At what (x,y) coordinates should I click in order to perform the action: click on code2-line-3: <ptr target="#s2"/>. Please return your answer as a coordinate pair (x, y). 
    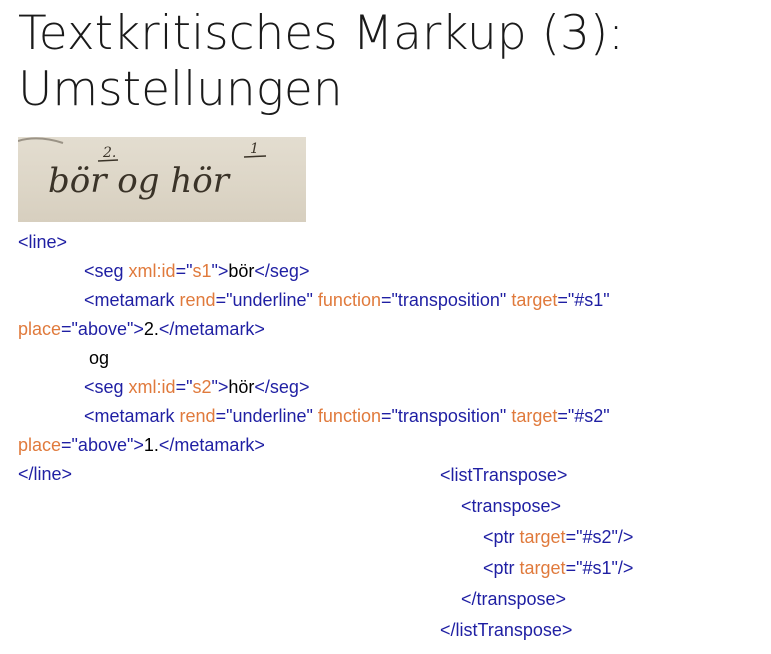
    Looking at the image, I should click on (558, 537).